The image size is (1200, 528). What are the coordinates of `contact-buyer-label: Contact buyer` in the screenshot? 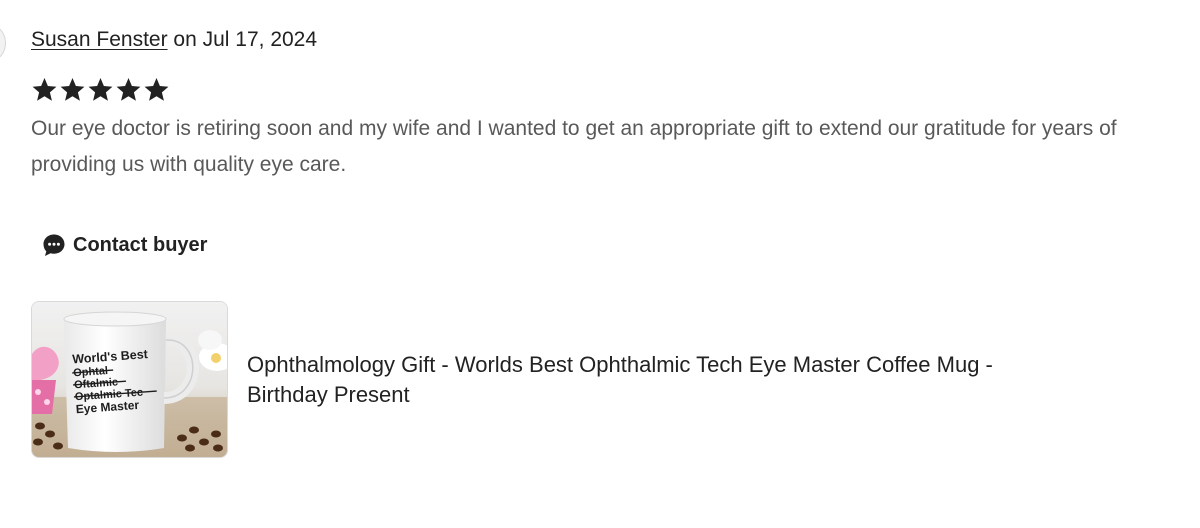 It's located at (140, 244).